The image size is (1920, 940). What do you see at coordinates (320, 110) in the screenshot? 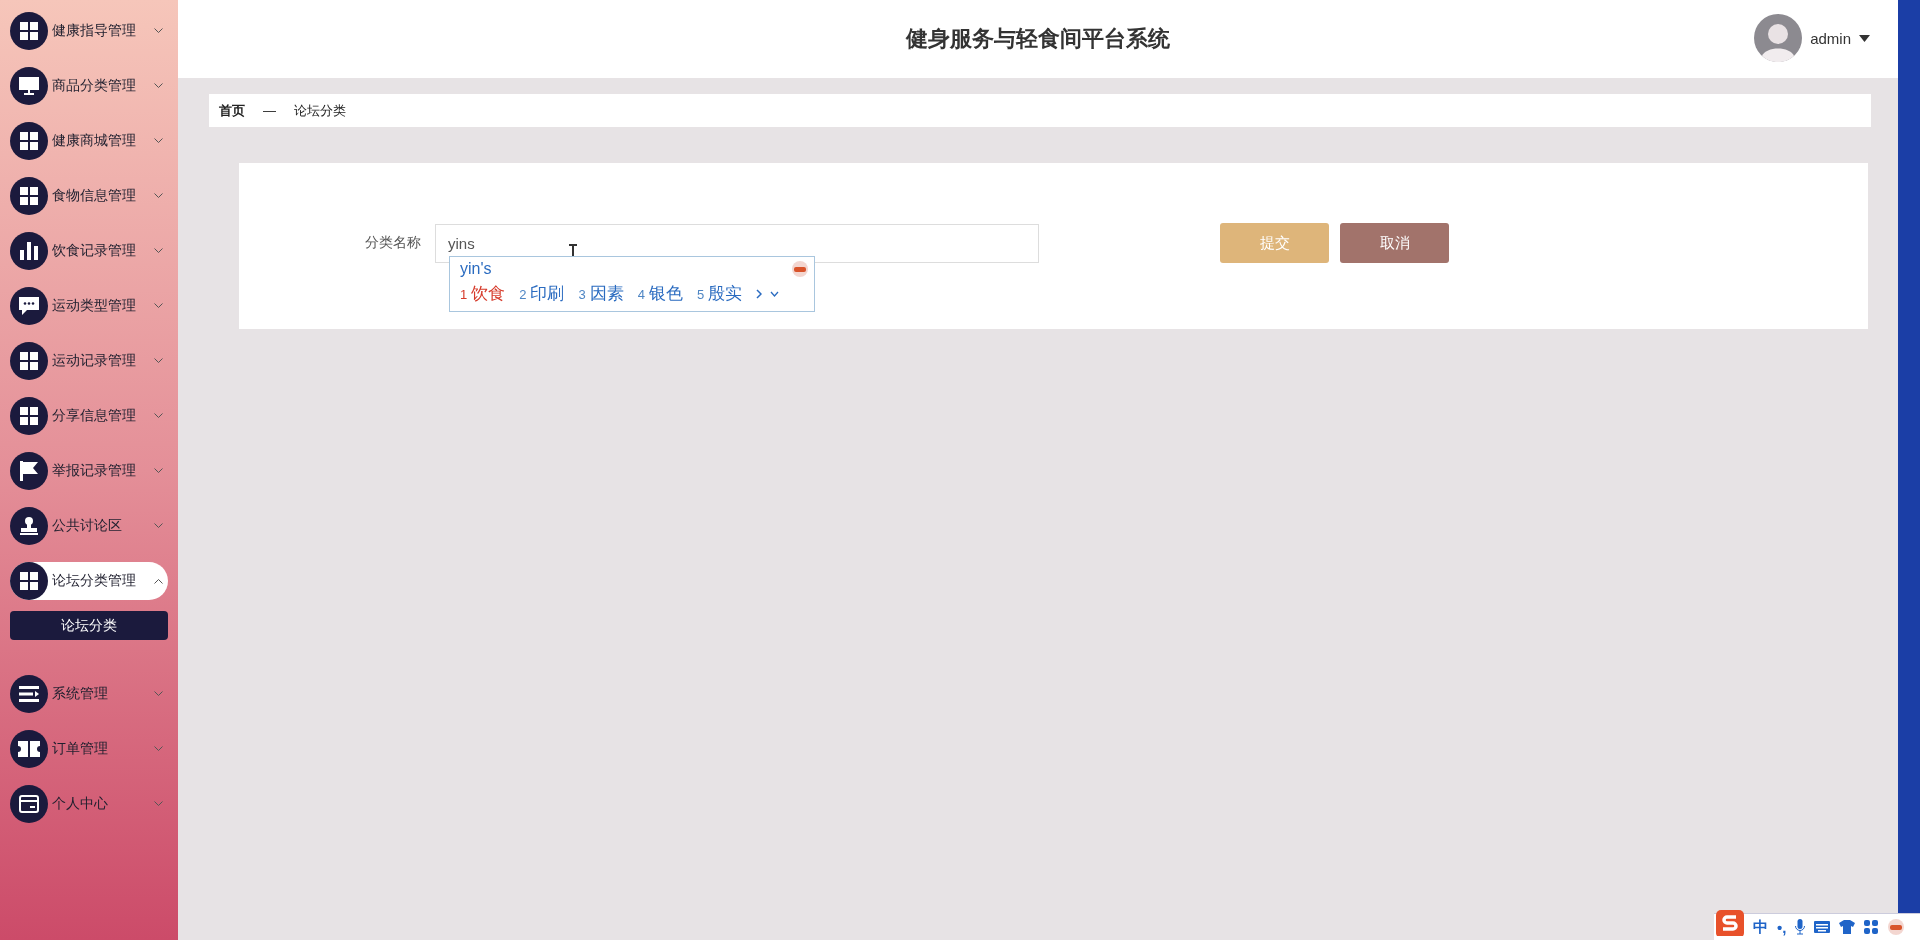
I see `breadcrumb-text: 论坛分类` at bounding box center [320, 110].